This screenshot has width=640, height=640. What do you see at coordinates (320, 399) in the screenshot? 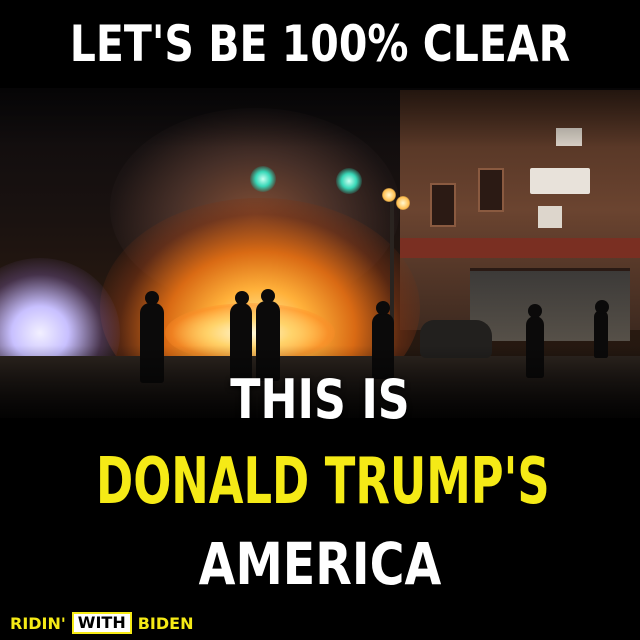
I see `headline-line-1: THIS IS` at bounding box center [320, 399].